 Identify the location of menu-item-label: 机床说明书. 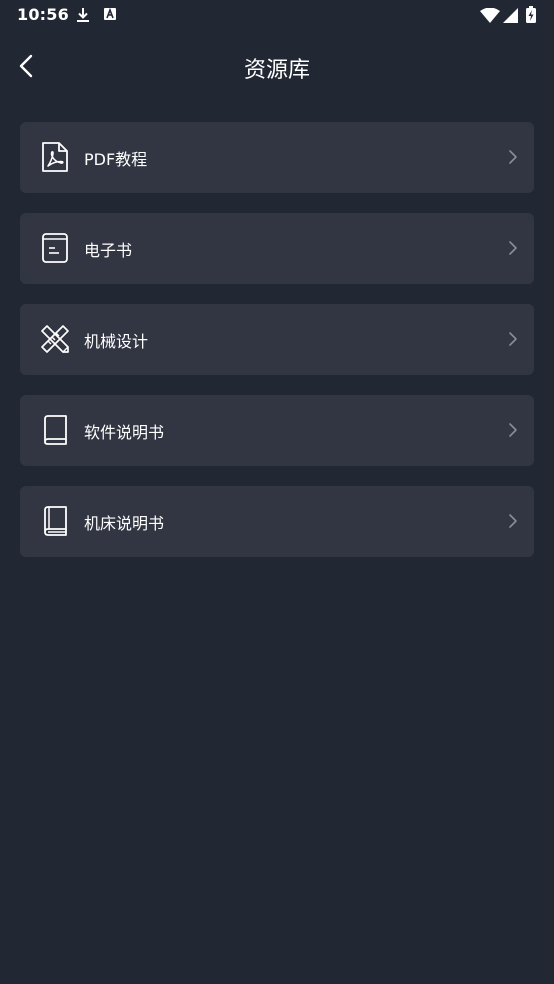
(124, 523).